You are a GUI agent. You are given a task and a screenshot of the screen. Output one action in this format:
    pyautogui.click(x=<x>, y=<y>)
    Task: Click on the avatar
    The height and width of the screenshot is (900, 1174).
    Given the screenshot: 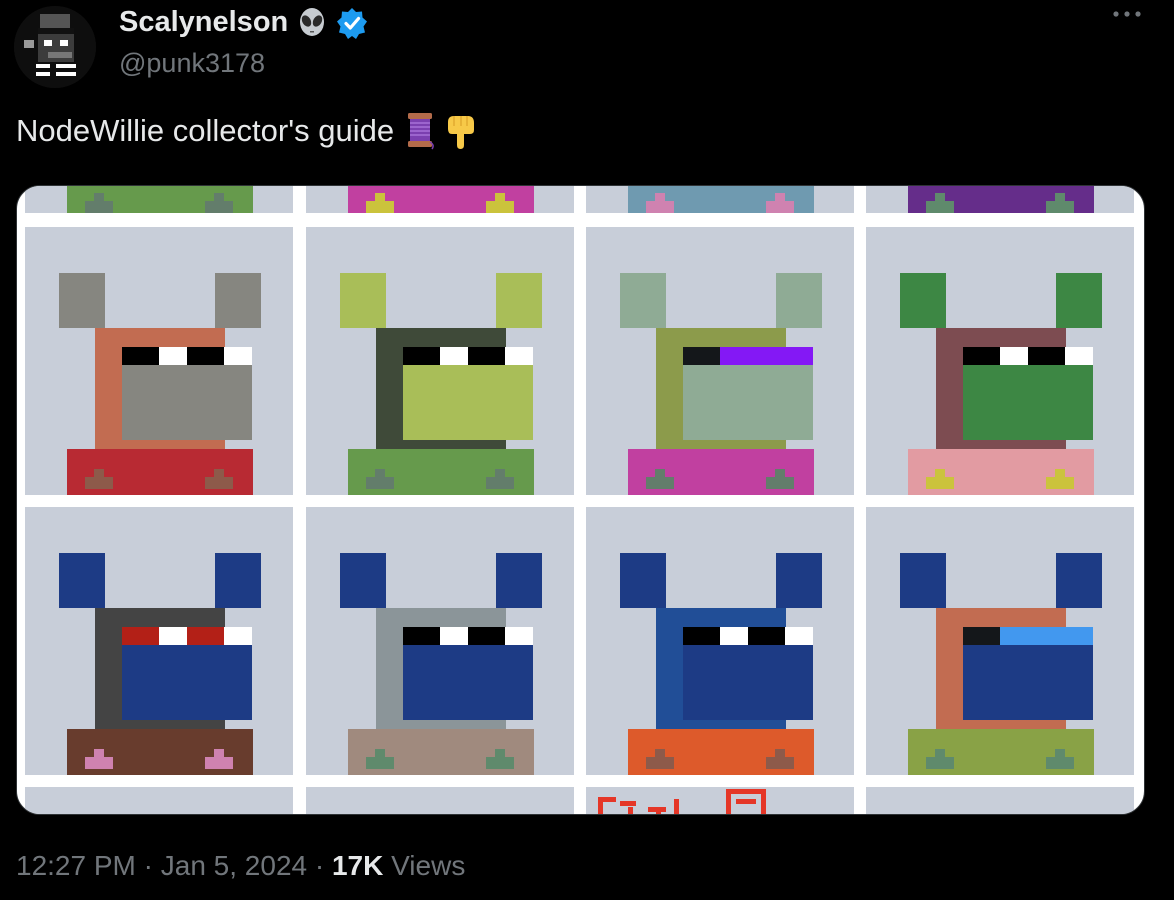 What is the action you would take?
    pyautogui.click(x=55, y=47)
    